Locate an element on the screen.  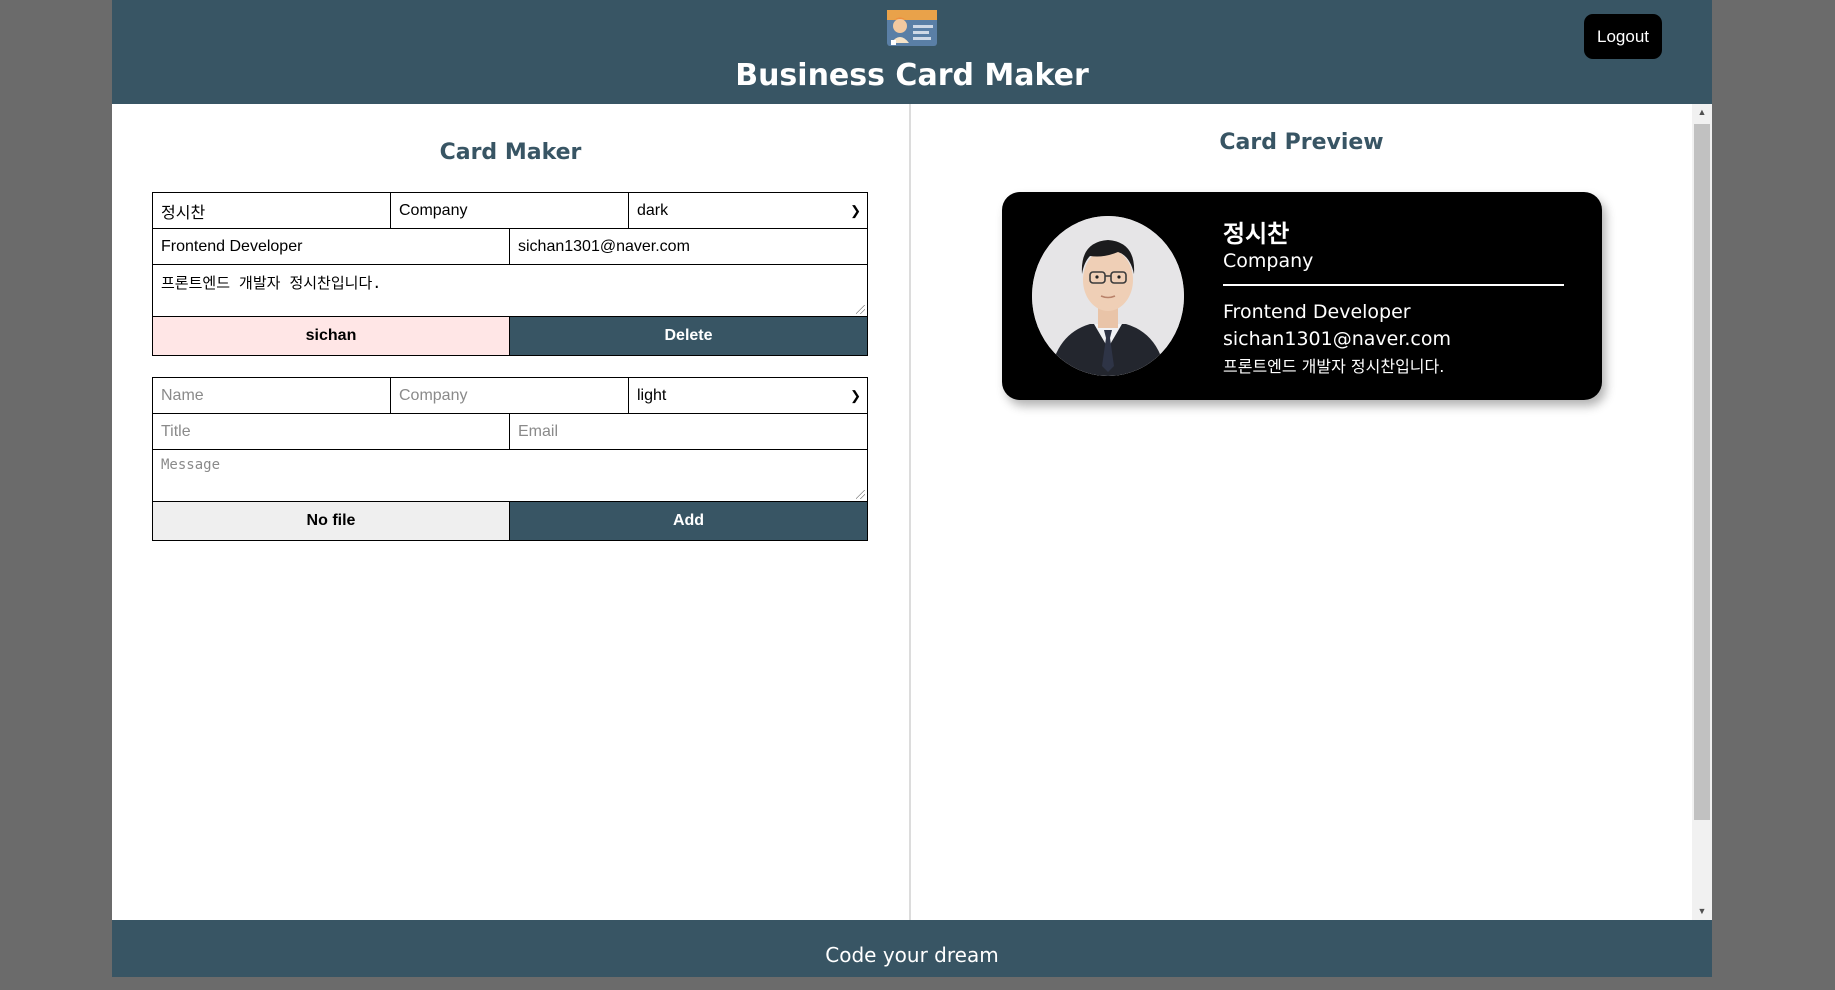
card-title: Frontend Developer is located at coordinates (1317, 312).